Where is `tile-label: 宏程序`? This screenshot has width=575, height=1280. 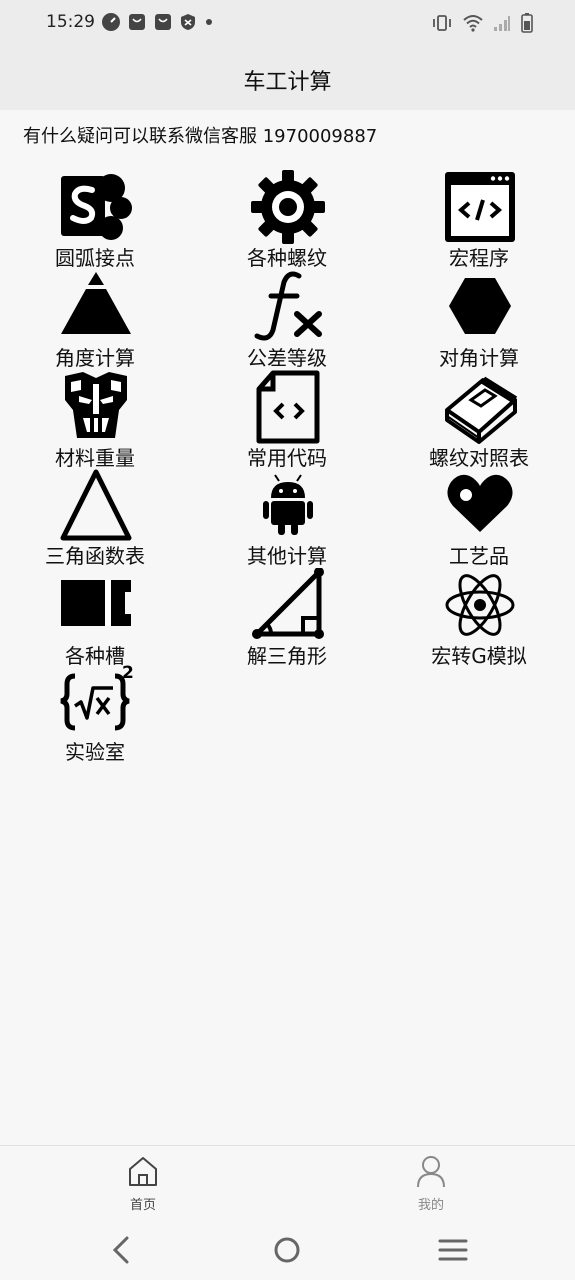
tile-label: 宏程序 is located at coordinates (479, 258).